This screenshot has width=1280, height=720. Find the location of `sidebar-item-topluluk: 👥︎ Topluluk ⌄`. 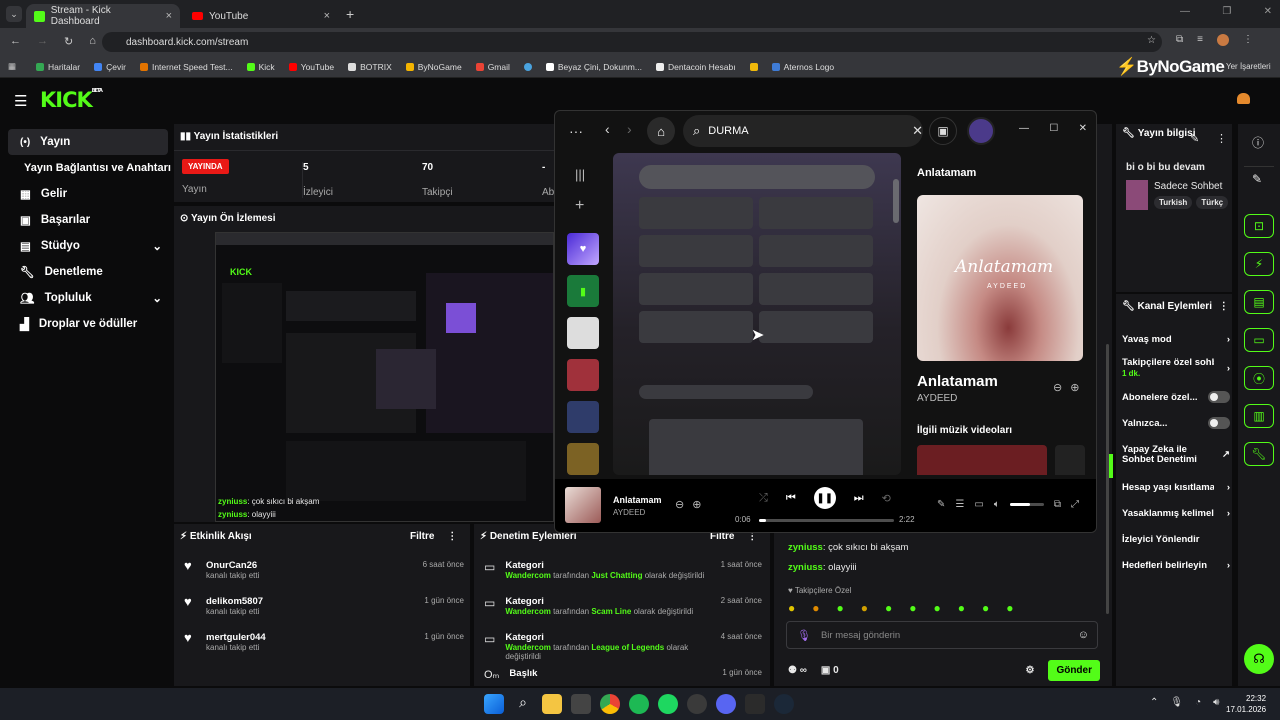

sidebar-item-topluluk: 👥︎ Topluluk ⌄ is located at coordinates (88, 298).